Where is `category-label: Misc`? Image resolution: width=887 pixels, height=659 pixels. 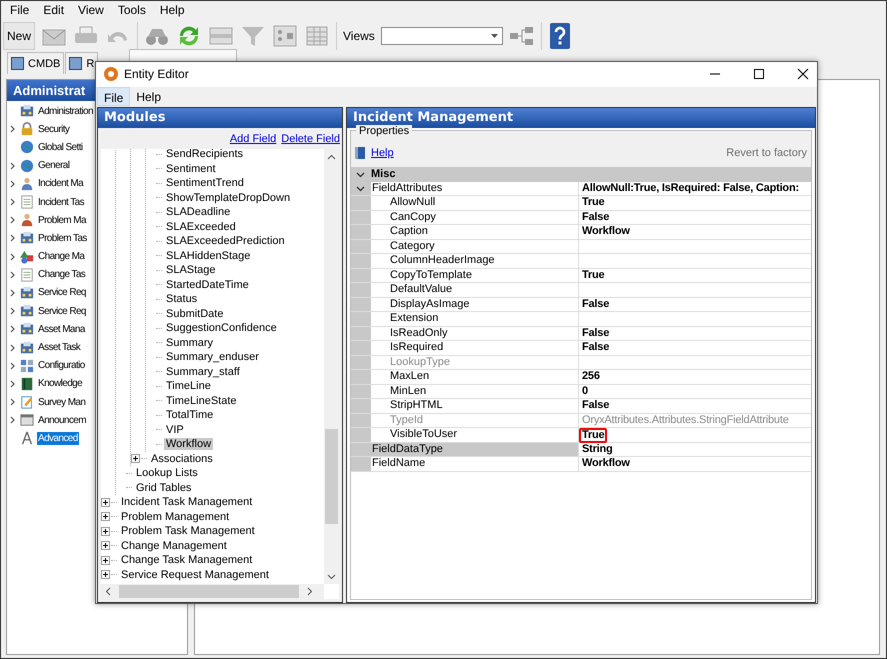 category-label: Misc is located at coordinates (383, 174).